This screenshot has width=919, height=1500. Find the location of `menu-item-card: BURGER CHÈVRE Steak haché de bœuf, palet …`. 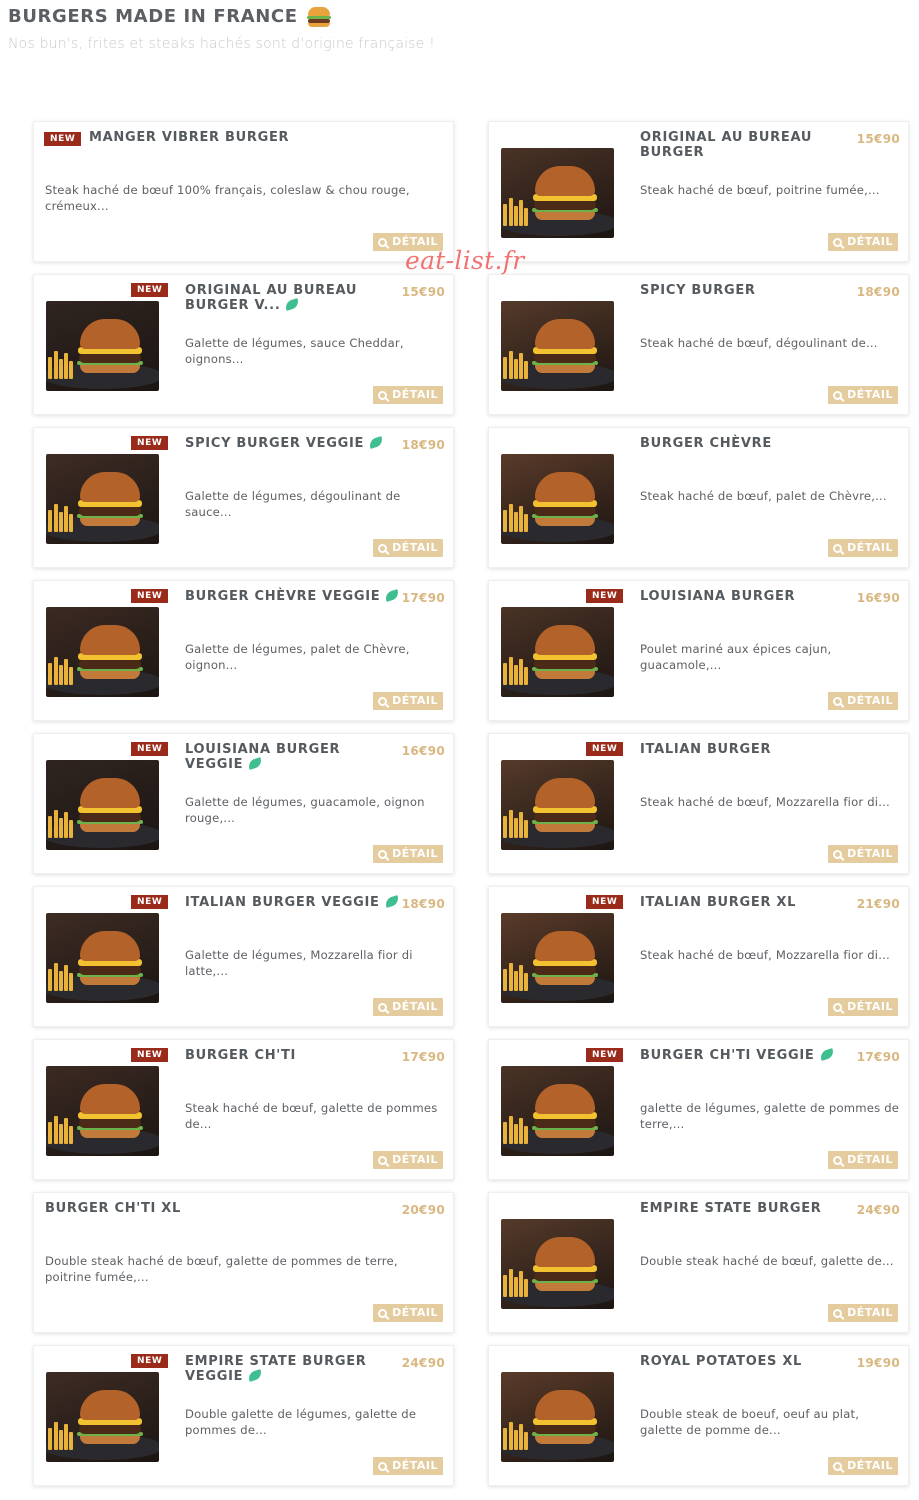

menu-item-card: BURGER CHÈVRE Steak haché de bœuf, palet … is located at coordinates (698, 497).